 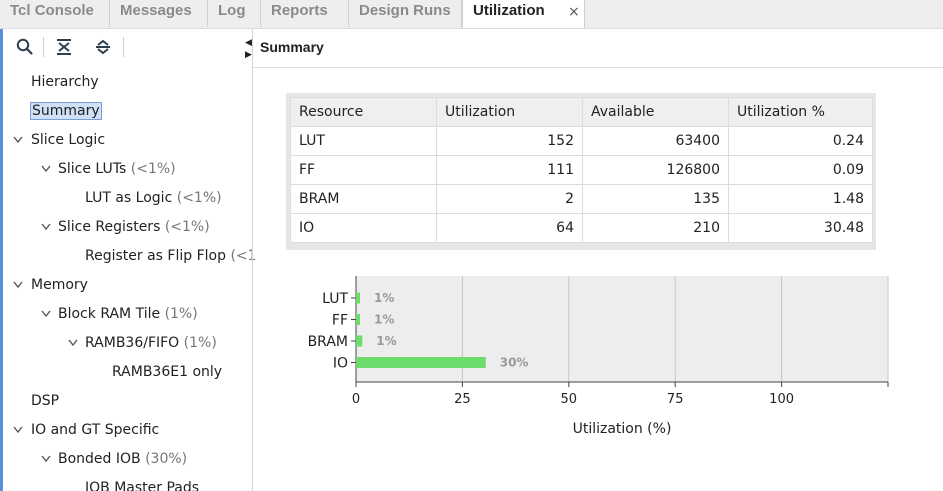 I want to click on tree-item-label: IOB Master Pads, so click(x=142, y=485).